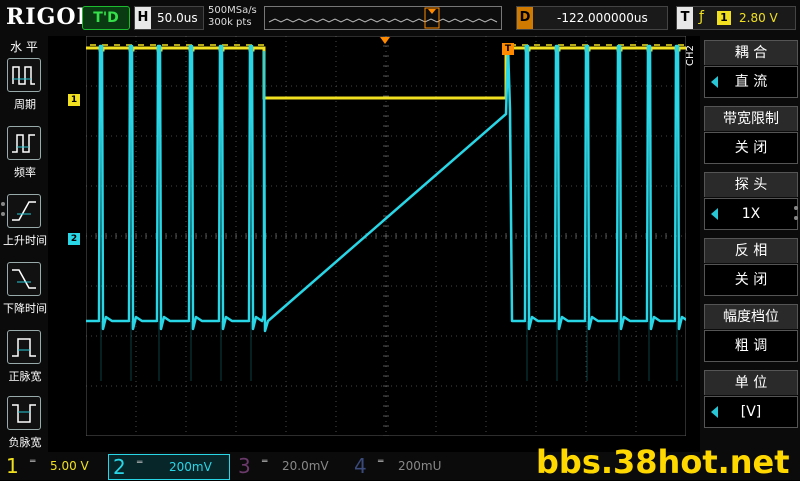 This screenshot has height=481, width=800. Describe the element at coordinates (25, 240) in the screenshot. I see `measure-rise-time-label: 上升时间` at that location.